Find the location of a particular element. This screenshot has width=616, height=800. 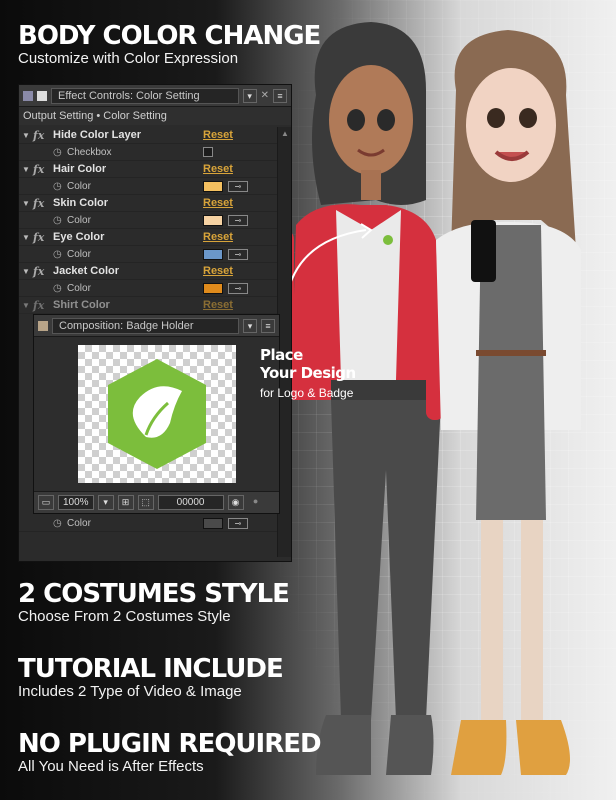

effect-name: Shirt Color is located at coordinates (81, 305).